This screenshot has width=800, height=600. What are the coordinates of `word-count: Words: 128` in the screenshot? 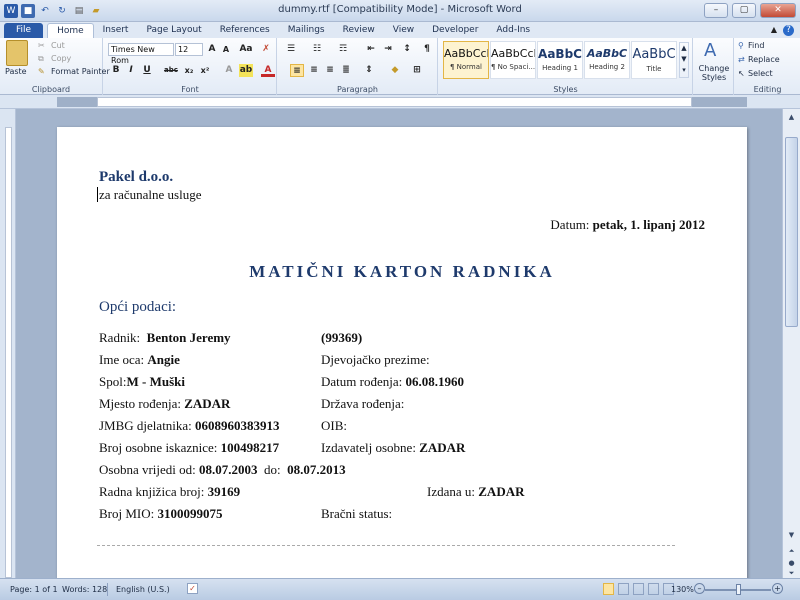 It's located at (84, 589).